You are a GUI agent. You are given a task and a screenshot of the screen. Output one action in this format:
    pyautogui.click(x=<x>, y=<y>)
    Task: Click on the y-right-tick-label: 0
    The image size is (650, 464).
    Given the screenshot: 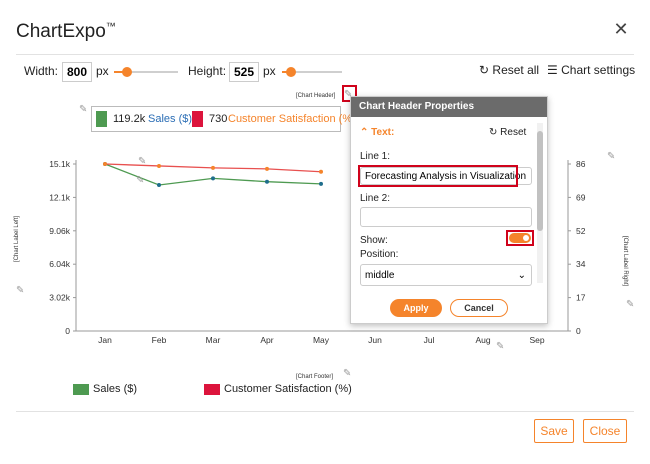 What is the action you would take?
    pyautogui.click(x=578, y=331)
    